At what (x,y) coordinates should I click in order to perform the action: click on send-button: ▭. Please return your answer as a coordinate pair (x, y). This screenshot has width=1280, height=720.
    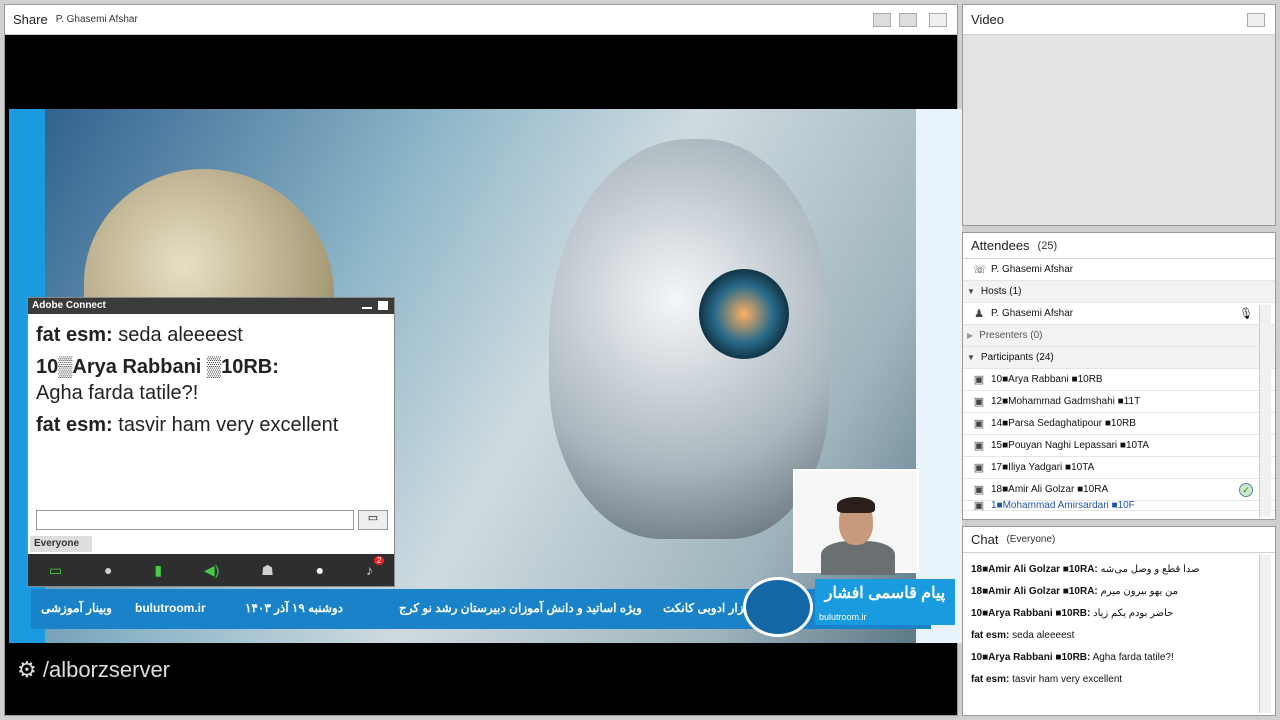
    Looking at the image, I should click on (373, 520).